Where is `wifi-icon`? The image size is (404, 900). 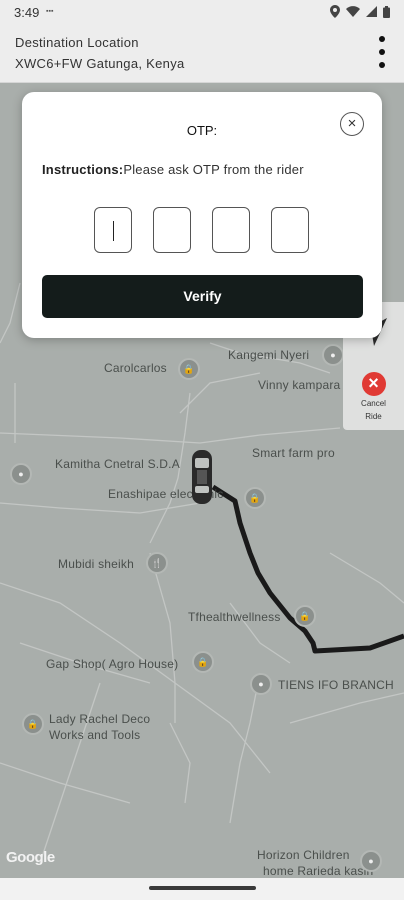
wifi-icon is located at coordinates (353, 11).